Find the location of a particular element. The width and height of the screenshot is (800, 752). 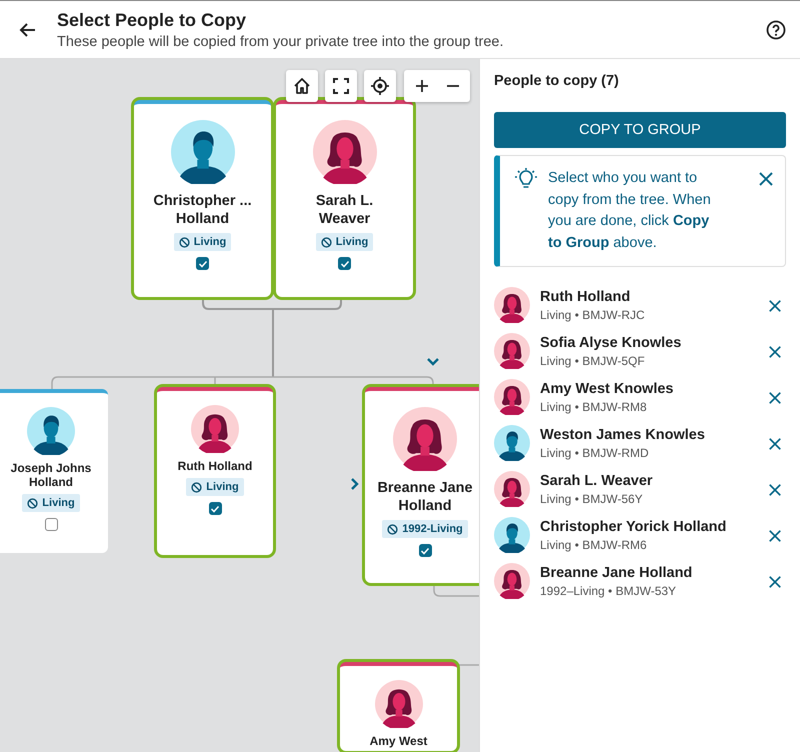

living-badge: 1992-Living is located at coordinates (425, 529).